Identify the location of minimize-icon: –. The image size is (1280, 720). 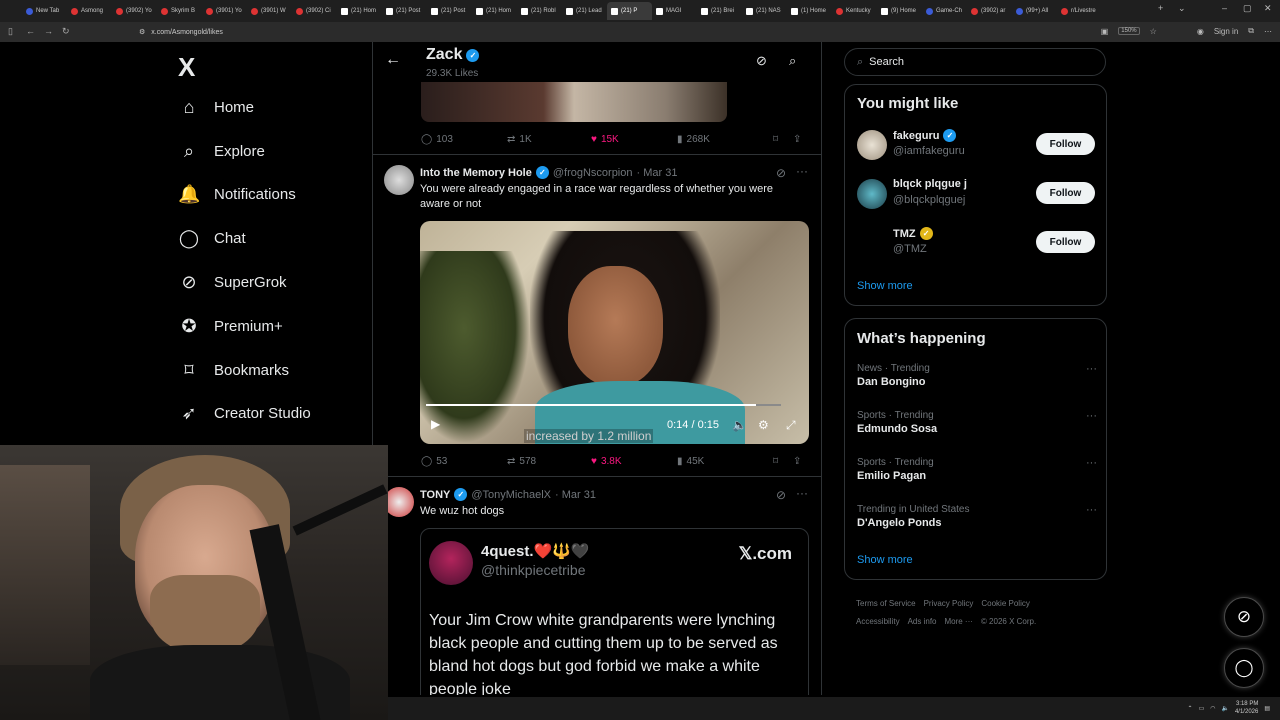
(1224, 8).